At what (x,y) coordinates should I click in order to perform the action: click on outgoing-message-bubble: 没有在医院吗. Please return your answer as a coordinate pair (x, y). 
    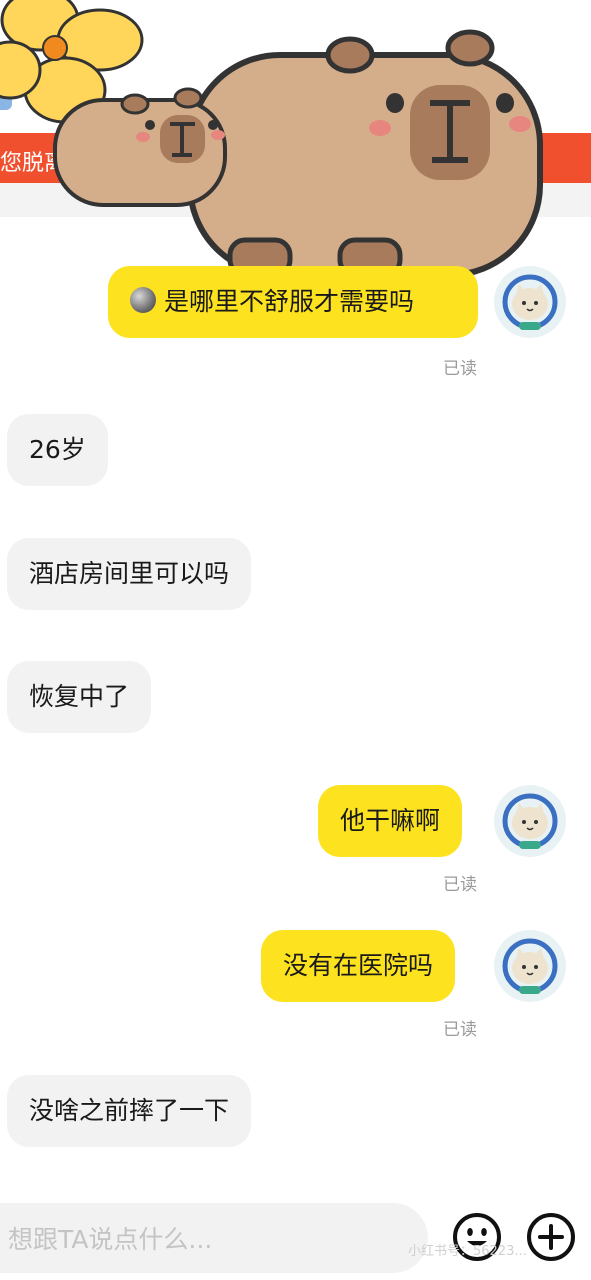
    Looking at the image, I should click on (358, 966).